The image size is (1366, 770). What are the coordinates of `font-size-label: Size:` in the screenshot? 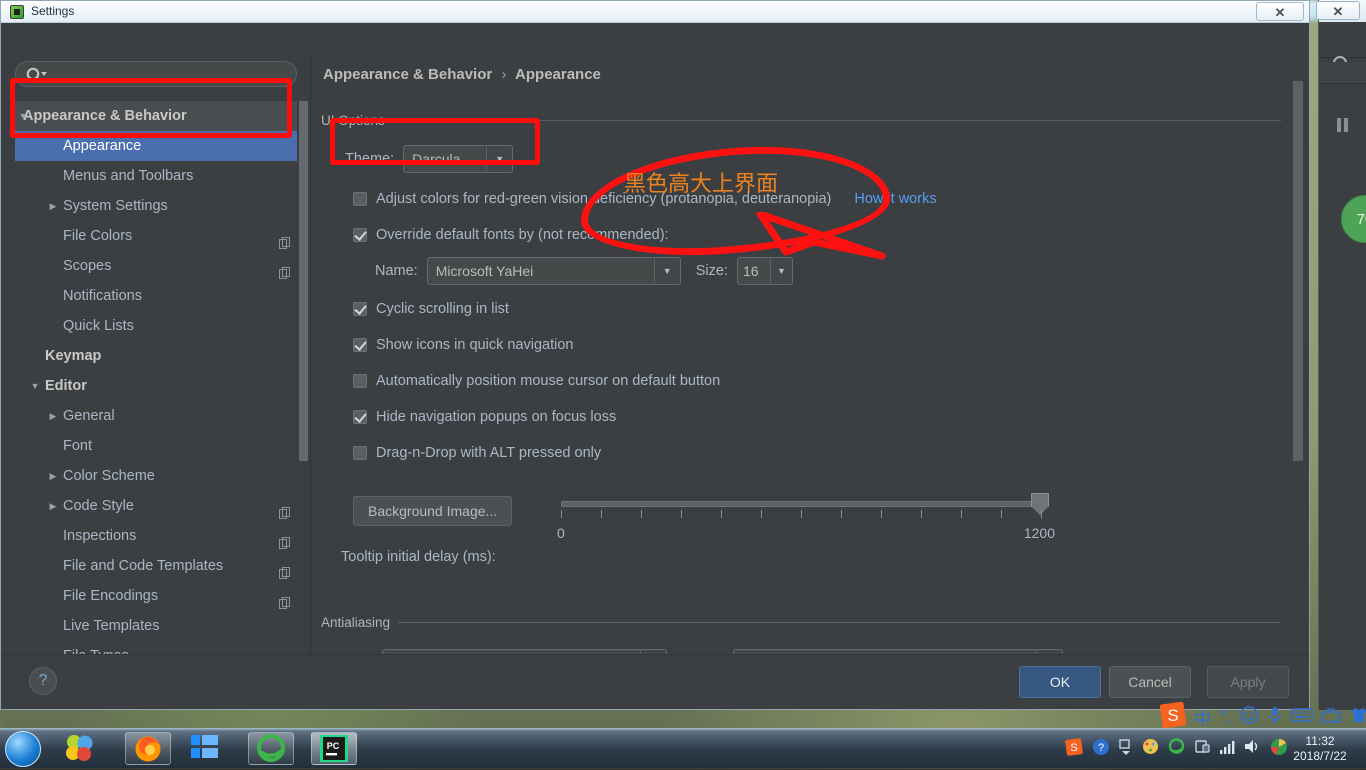 It's located at (712, 271).